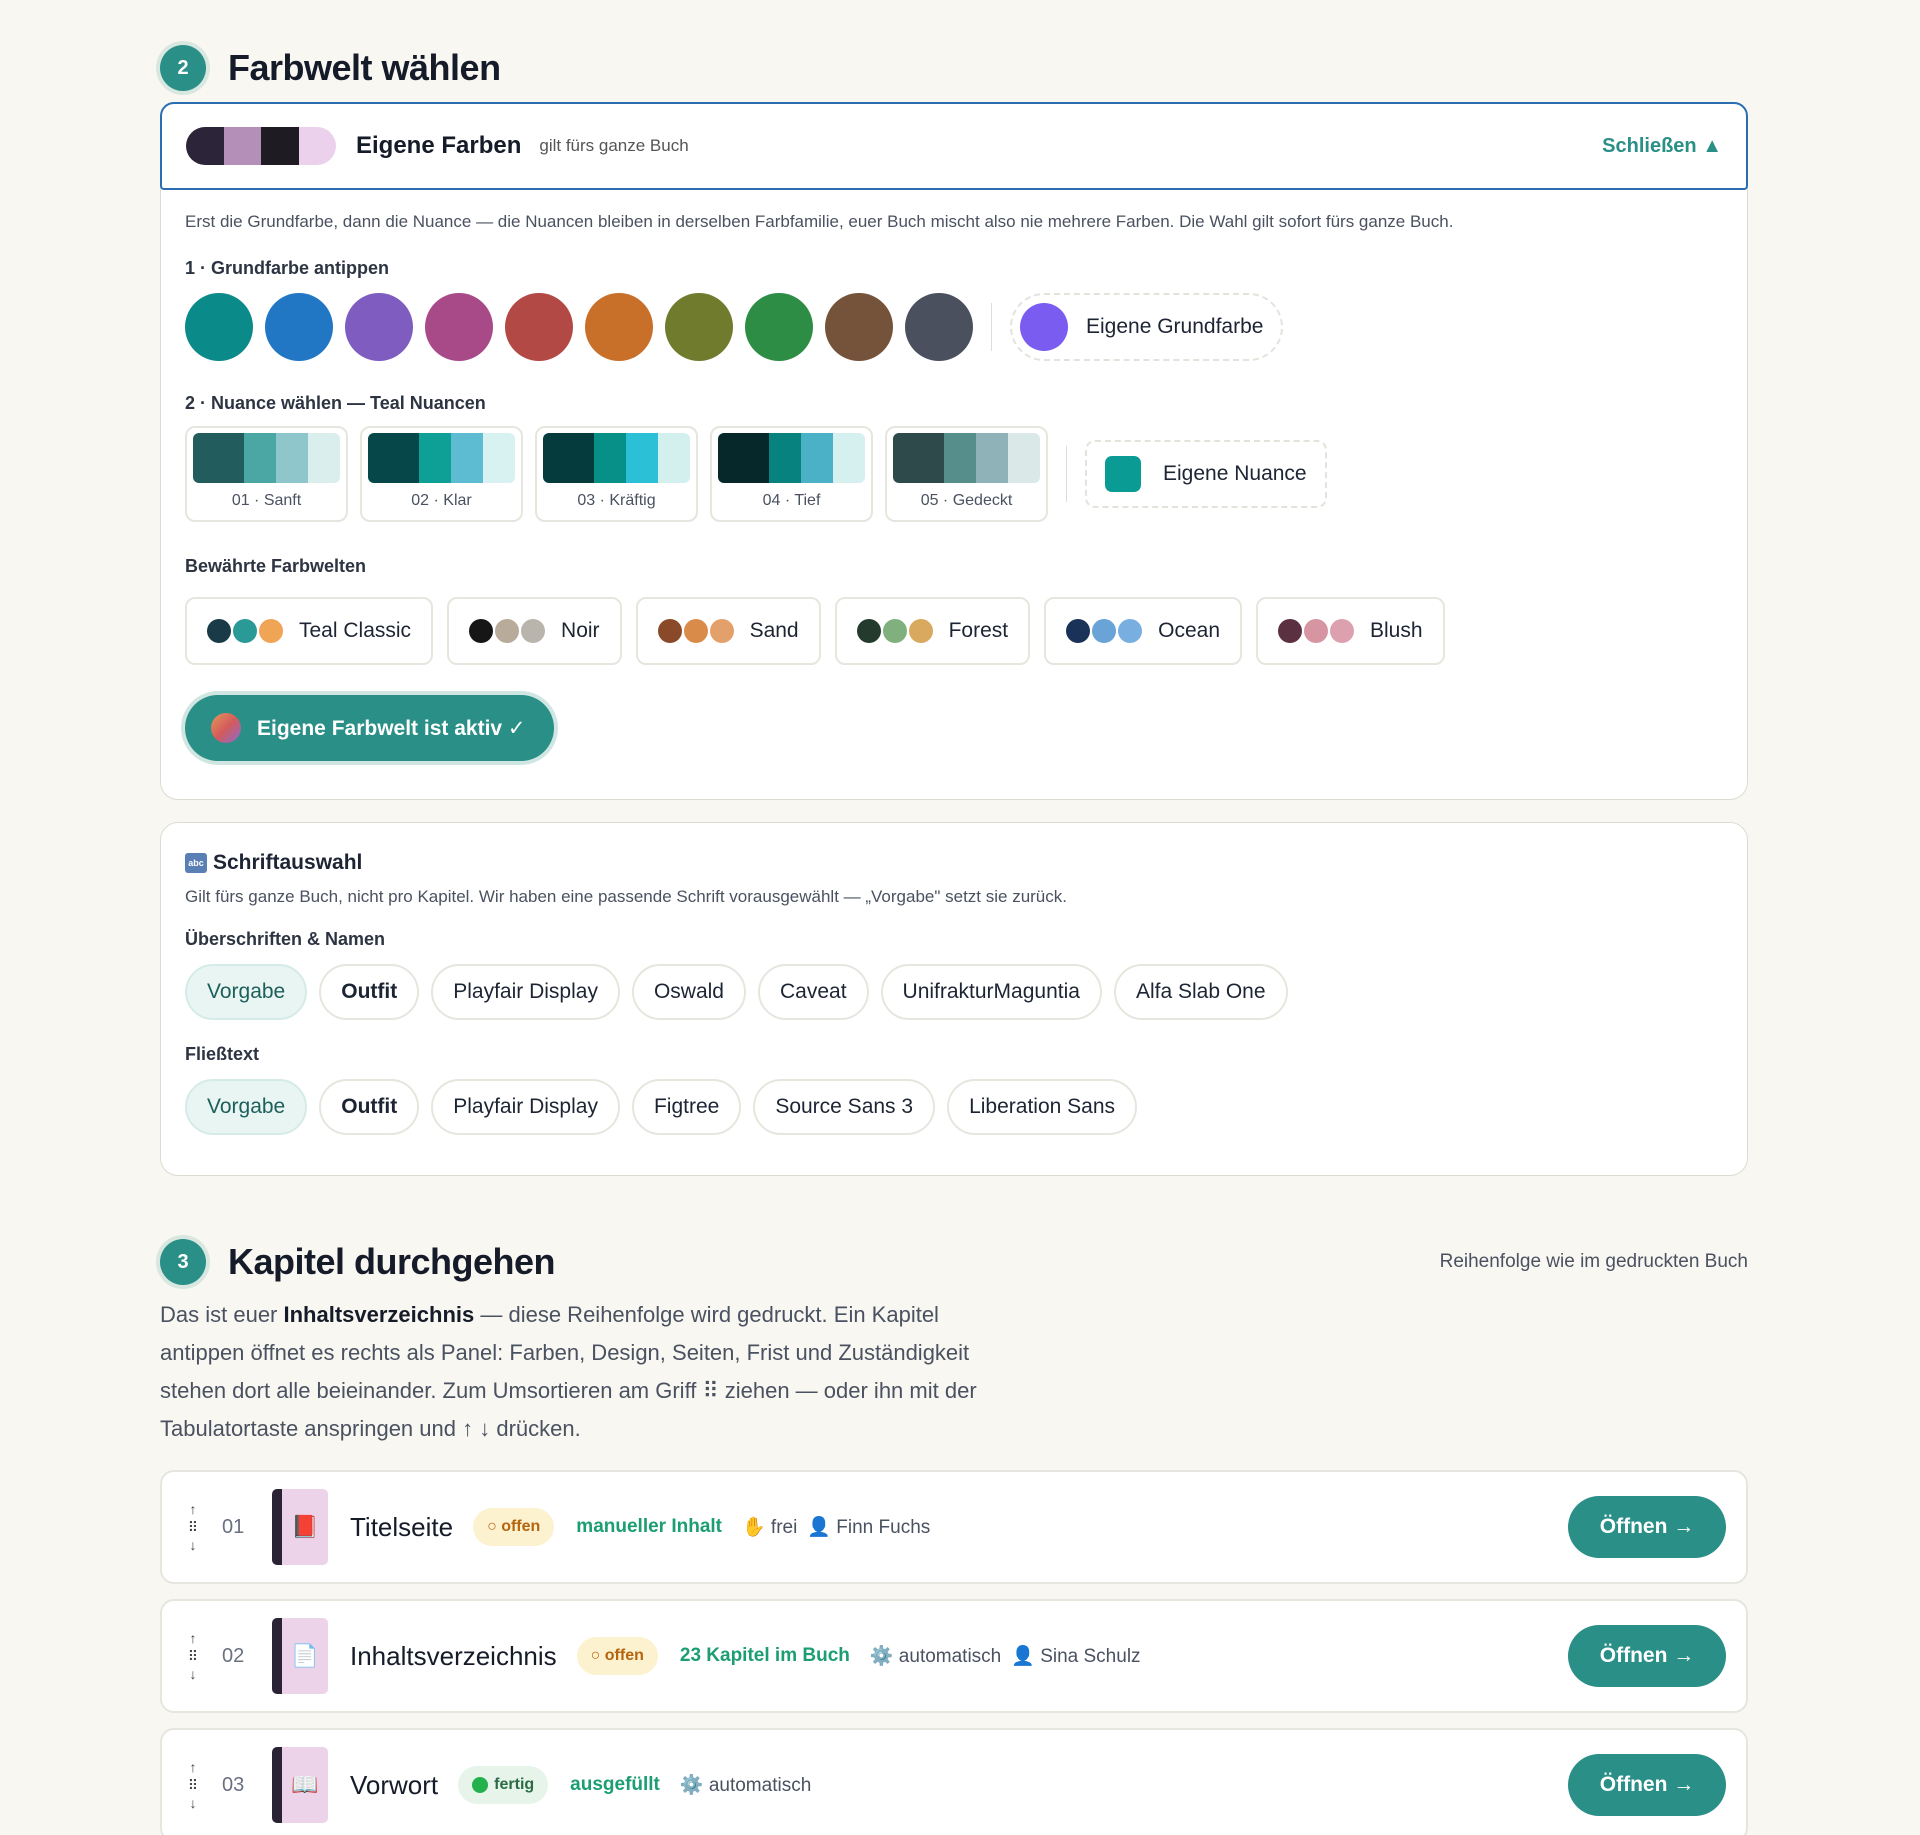 Image resolution: width=1920 pixels, height=1835 pixels. I want to click on preset-button: Noir, so click(534, 631).